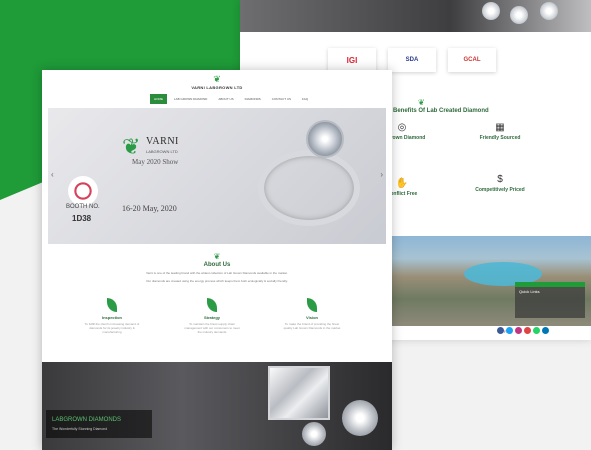 The height and width of the screenshot is (450, 591). Describe the element at coordinates (500, 179) in the screenshot. I see `price-icon: $` at that location.